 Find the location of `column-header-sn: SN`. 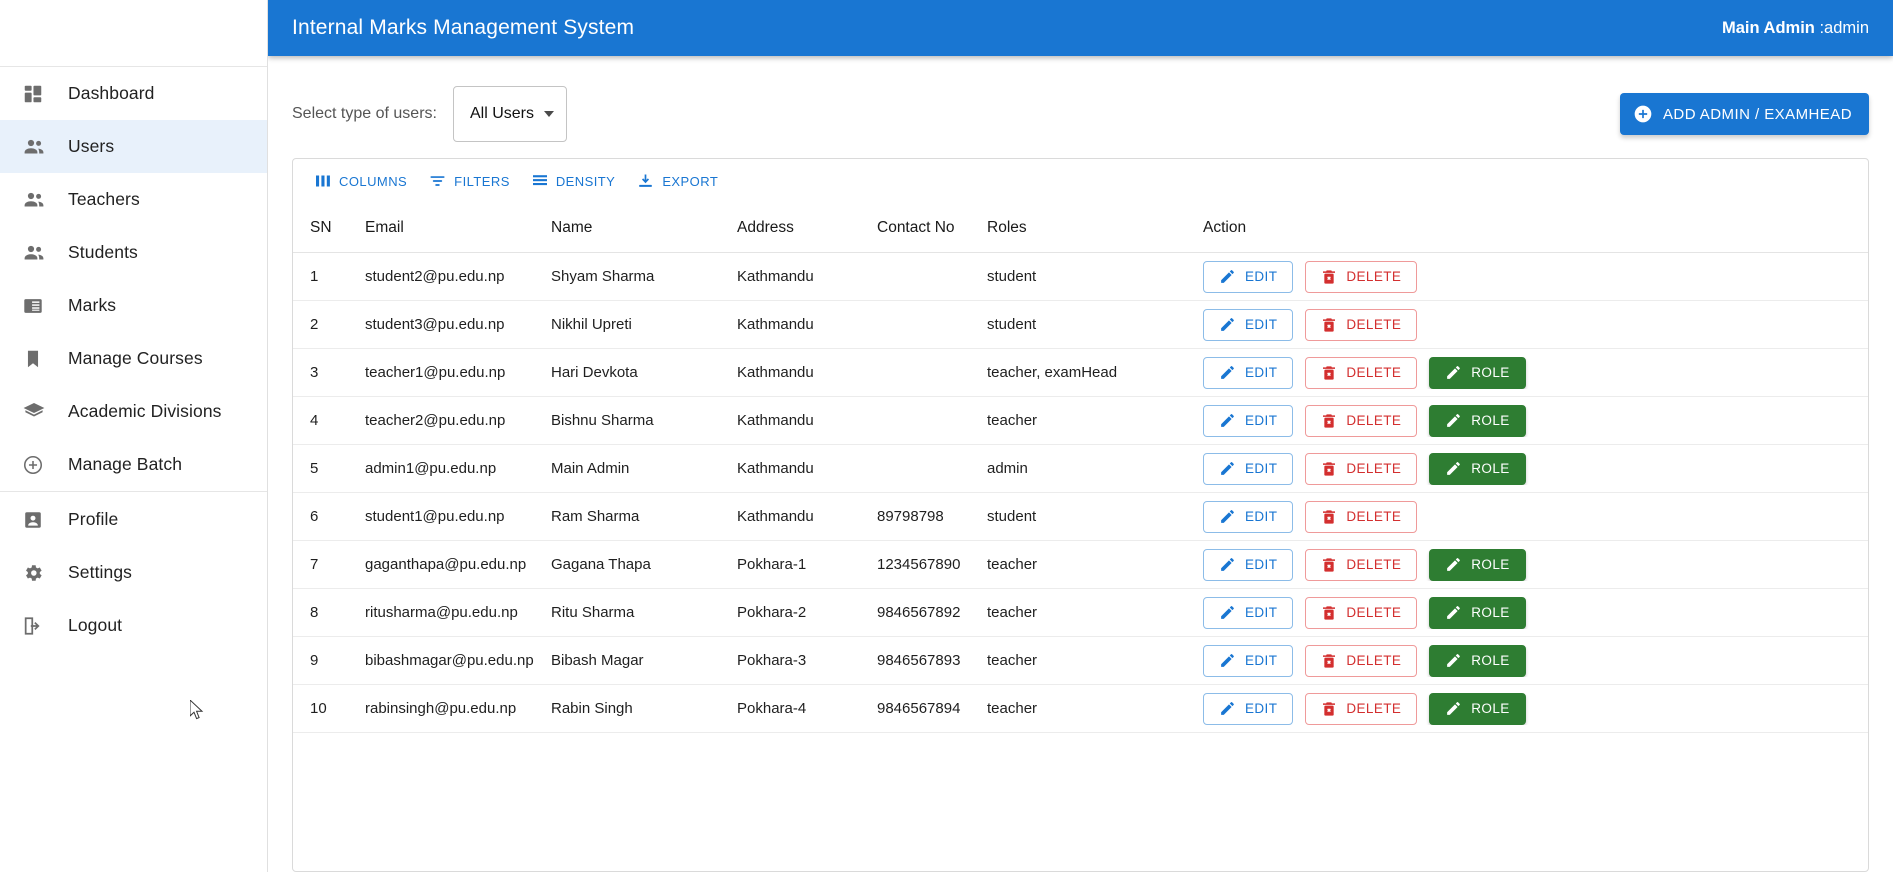

column-header-sn: SN is located at coordinates (334, 228).